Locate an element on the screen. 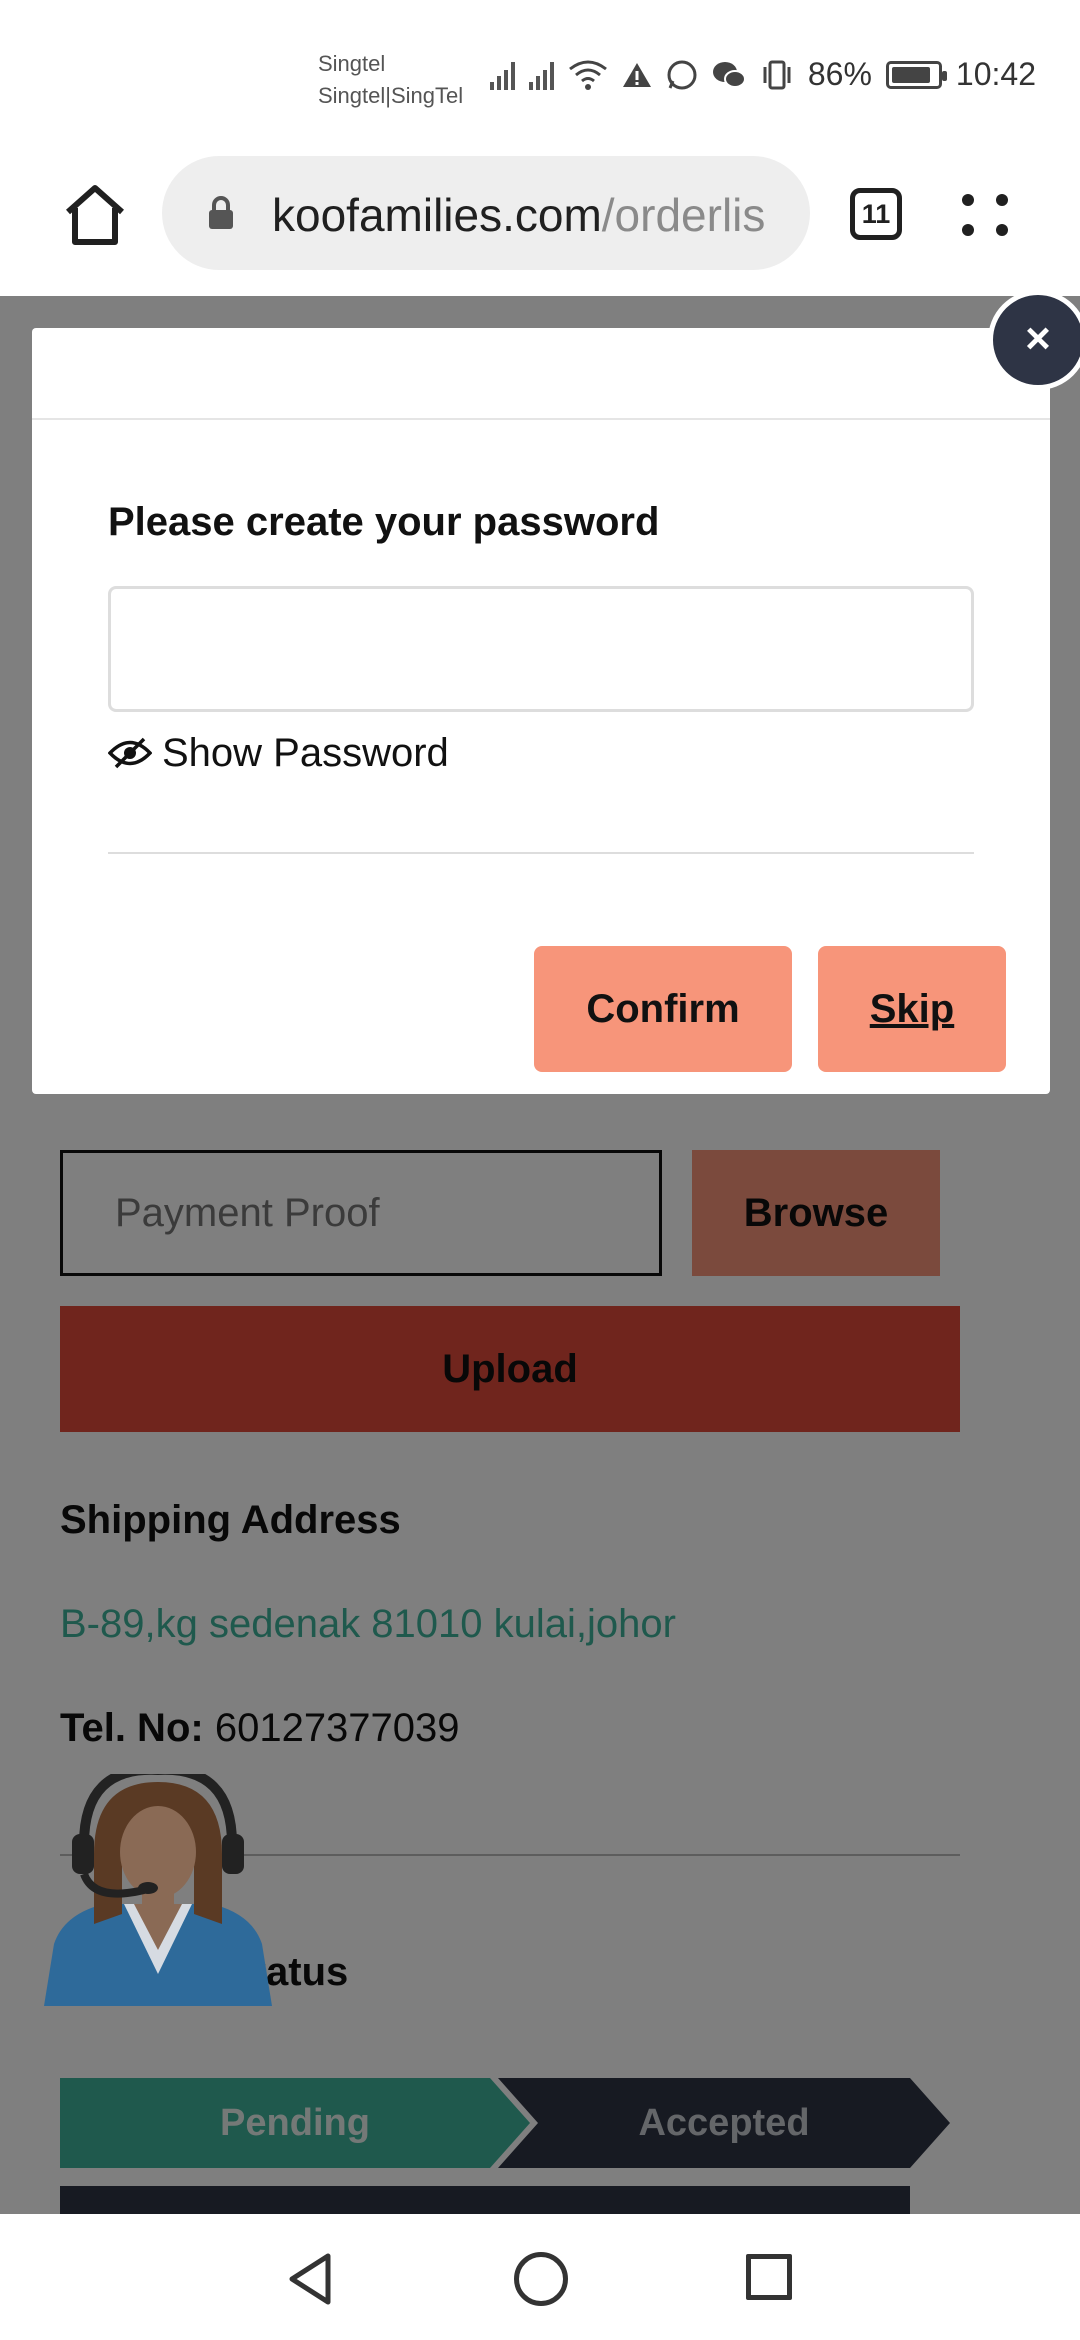 This screenshot has height=2340, width=1080. home-nav-icon is located at coordinates (541, 2279).